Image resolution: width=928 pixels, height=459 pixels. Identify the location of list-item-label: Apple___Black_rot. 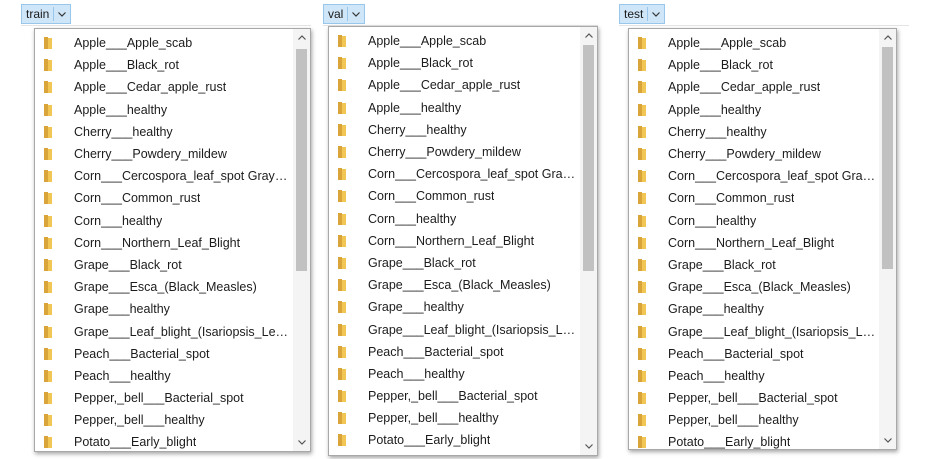
(126, 65).